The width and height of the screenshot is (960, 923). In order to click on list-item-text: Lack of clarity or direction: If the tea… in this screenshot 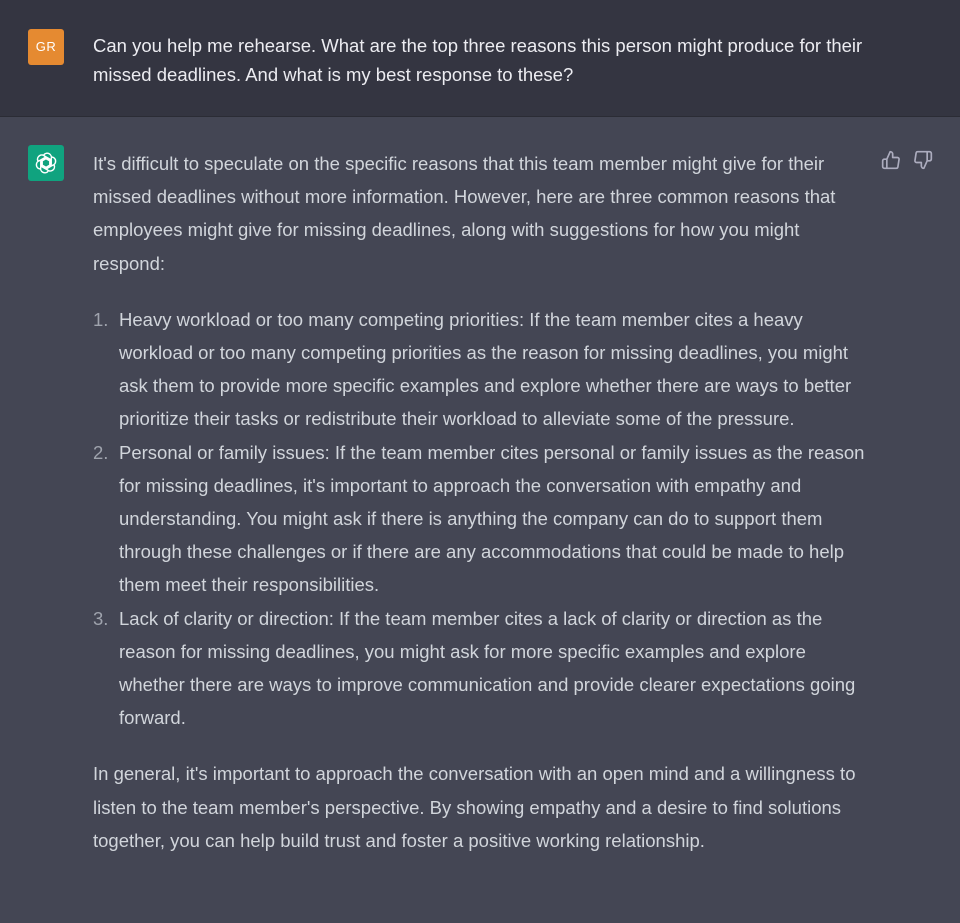, I will do `click(487, 668)`.